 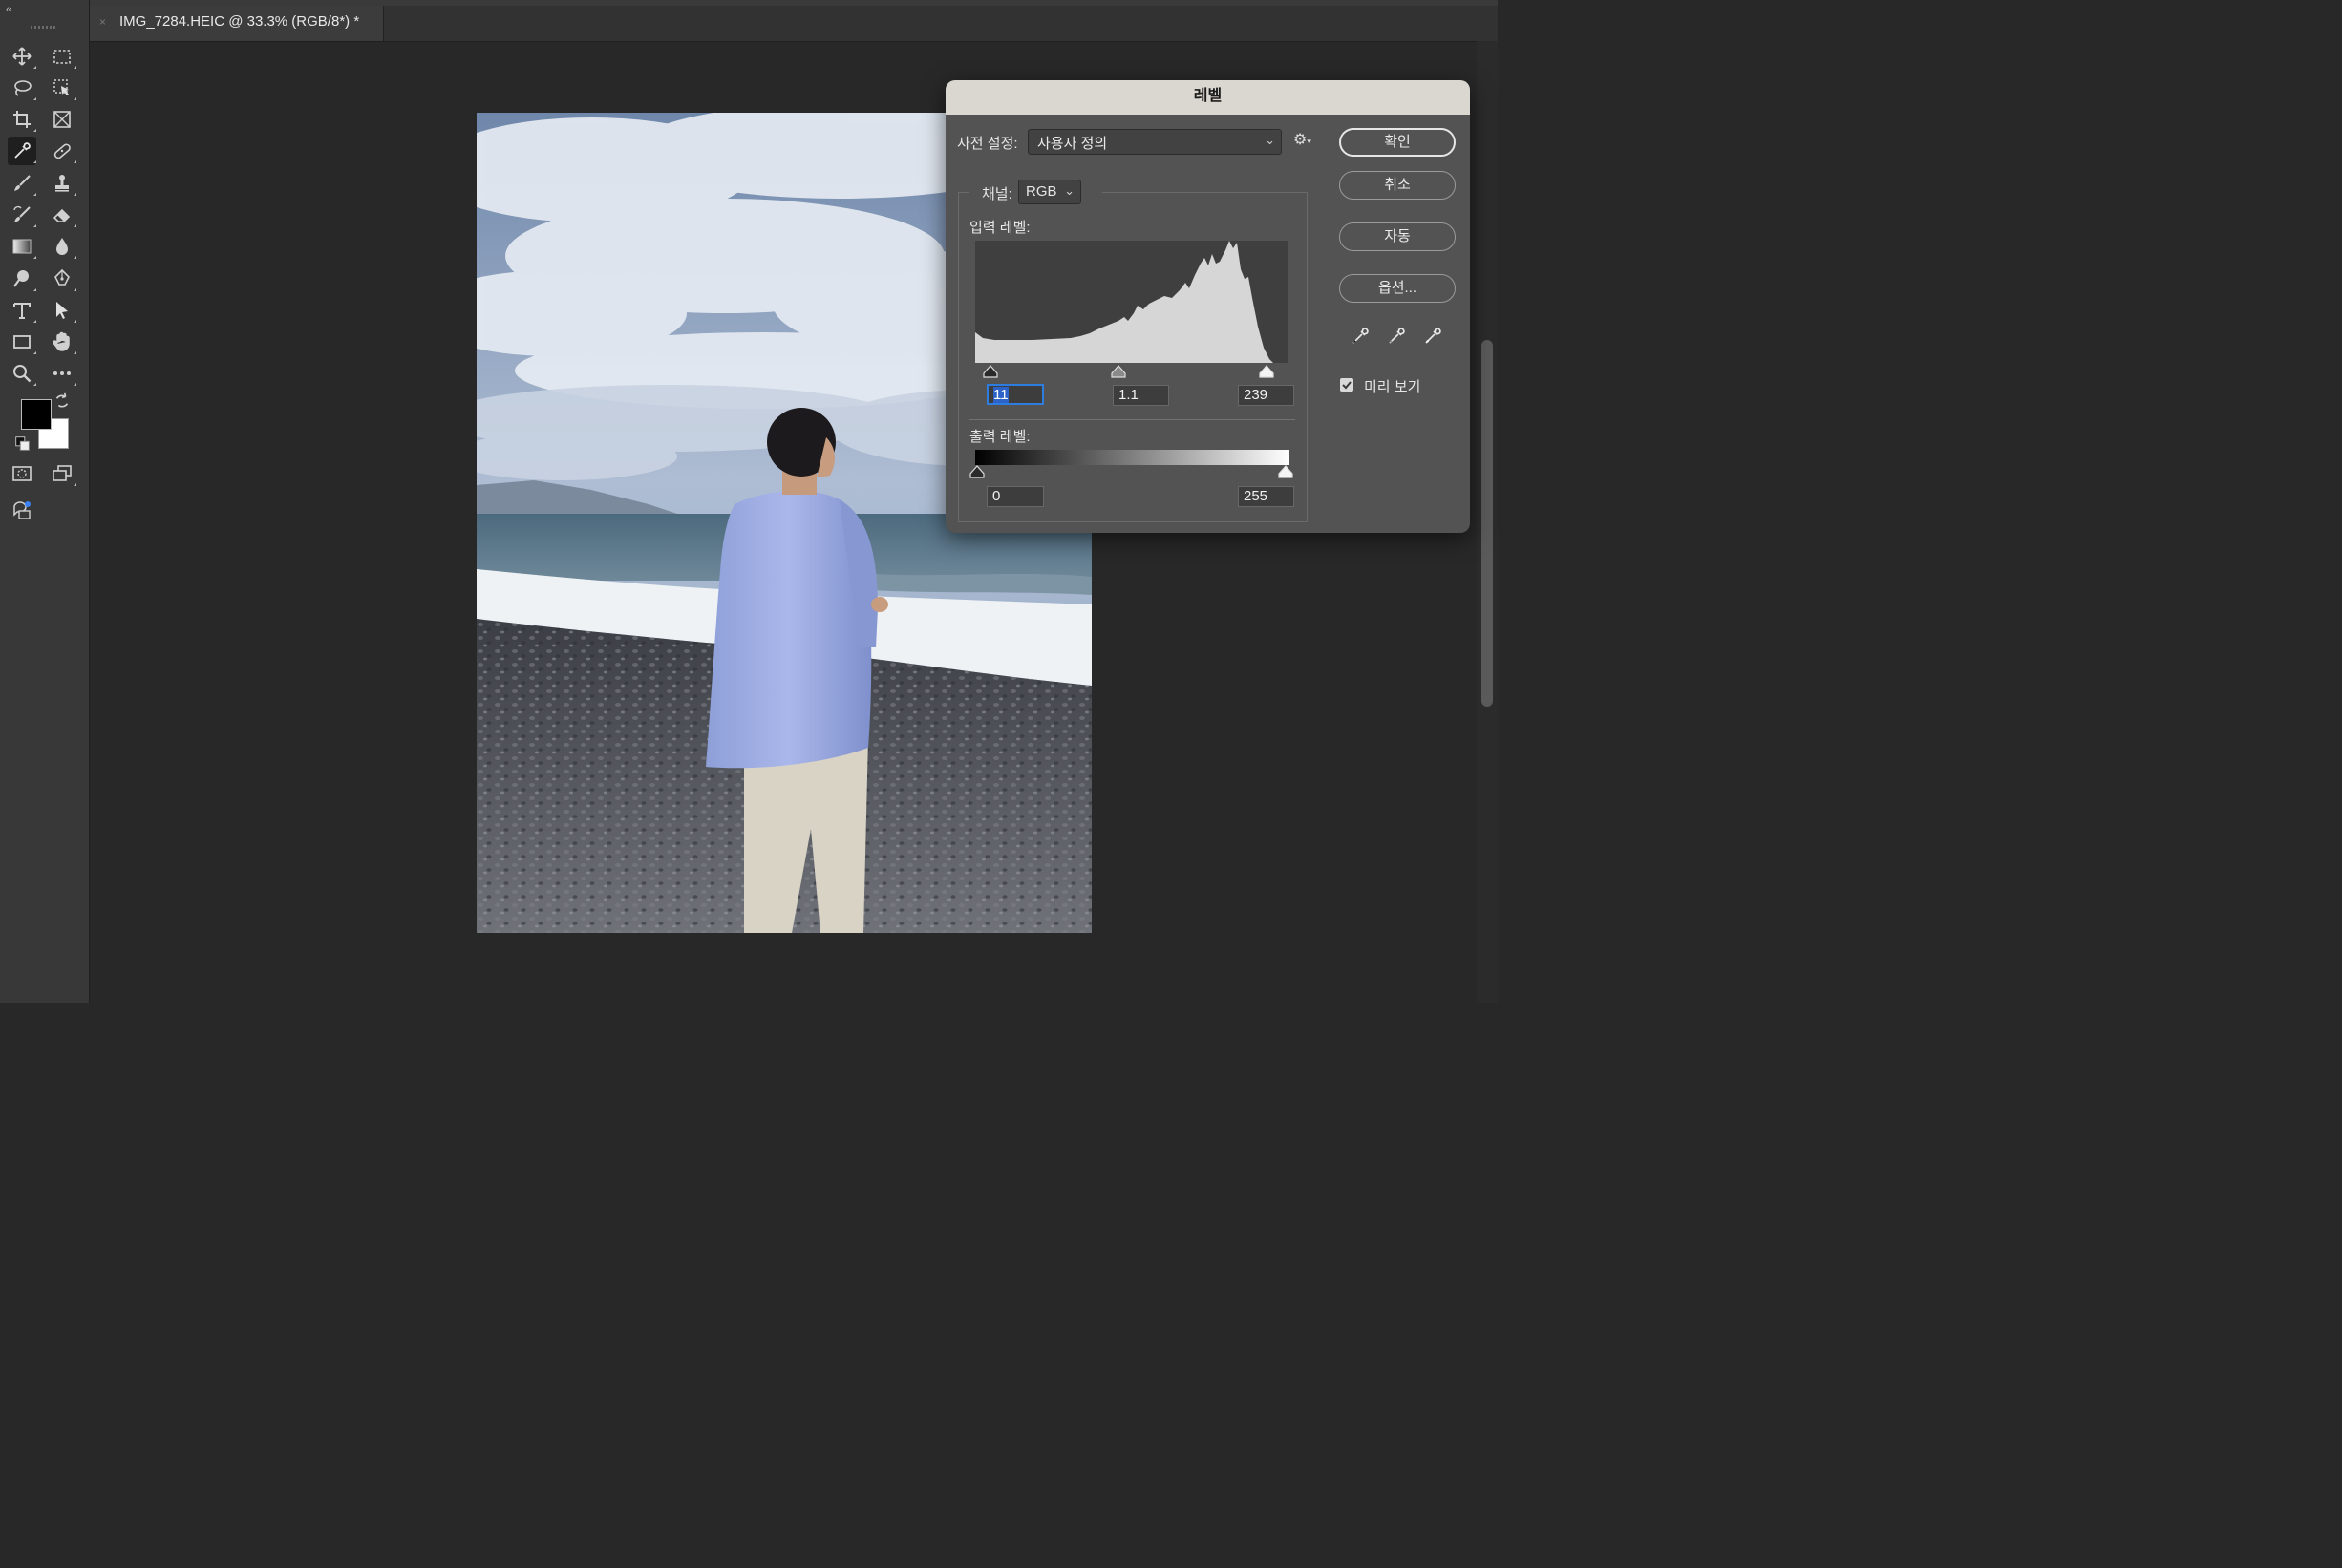 I want to click on close-tab-icon: ×, so click(x=102, y=22).